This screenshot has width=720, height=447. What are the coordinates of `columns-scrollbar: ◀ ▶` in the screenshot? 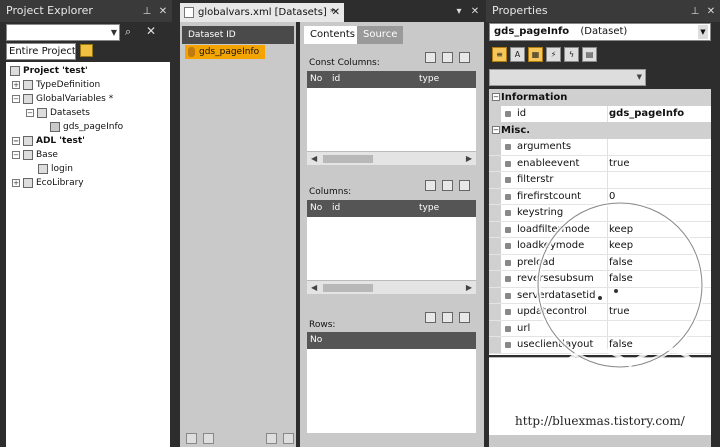 It's located at (391, 287).